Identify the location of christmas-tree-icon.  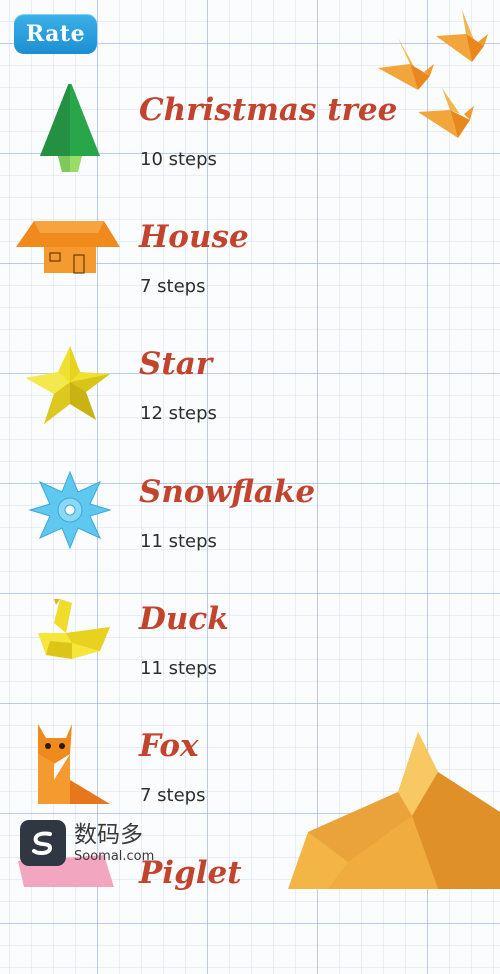
(70, 128).